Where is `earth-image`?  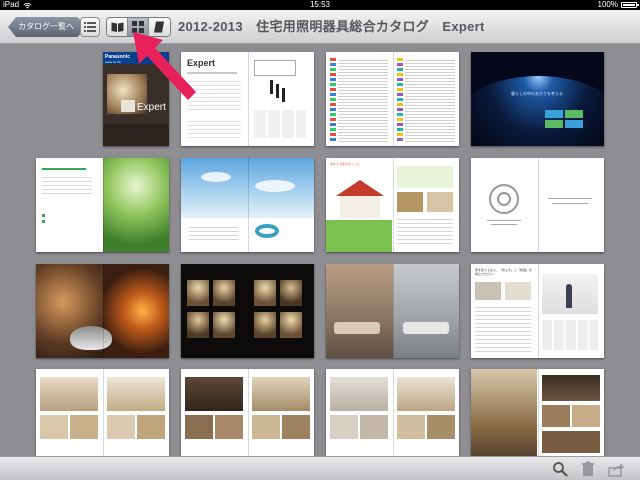
earth-image is located at coordinates (537, 111).